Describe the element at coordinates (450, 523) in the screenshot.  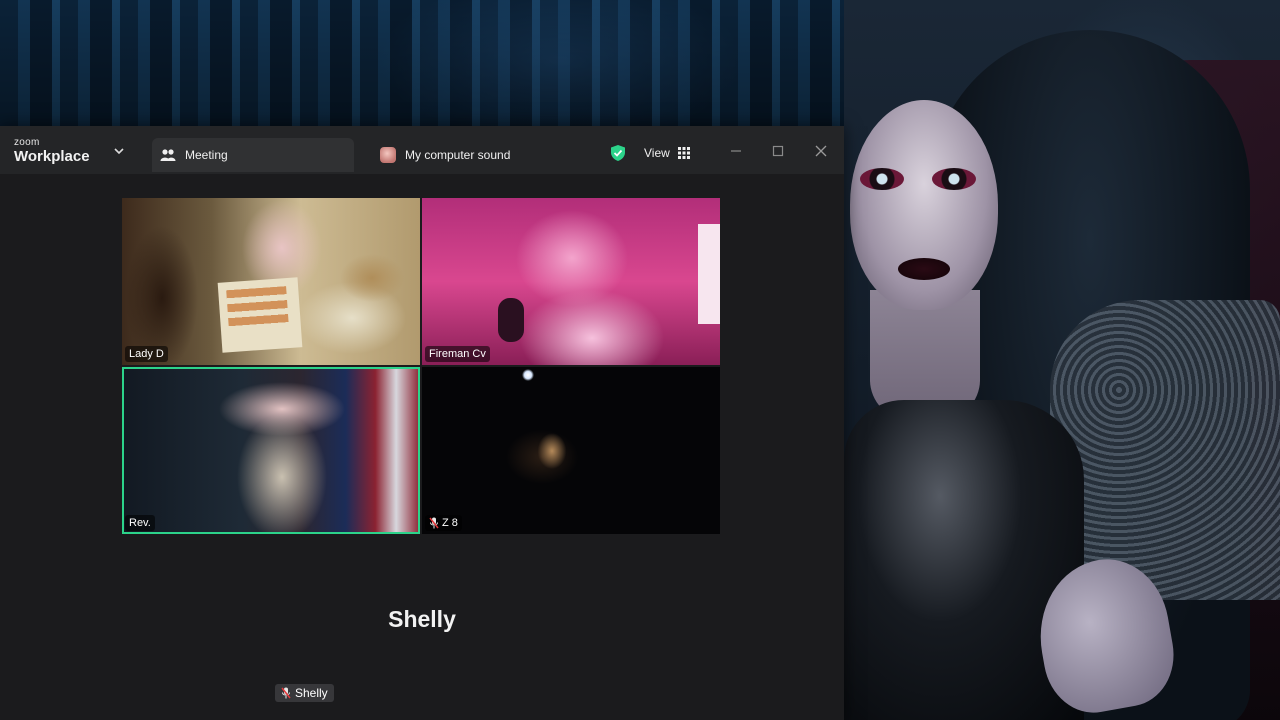
I see `participant-name: Z 8` at that location.